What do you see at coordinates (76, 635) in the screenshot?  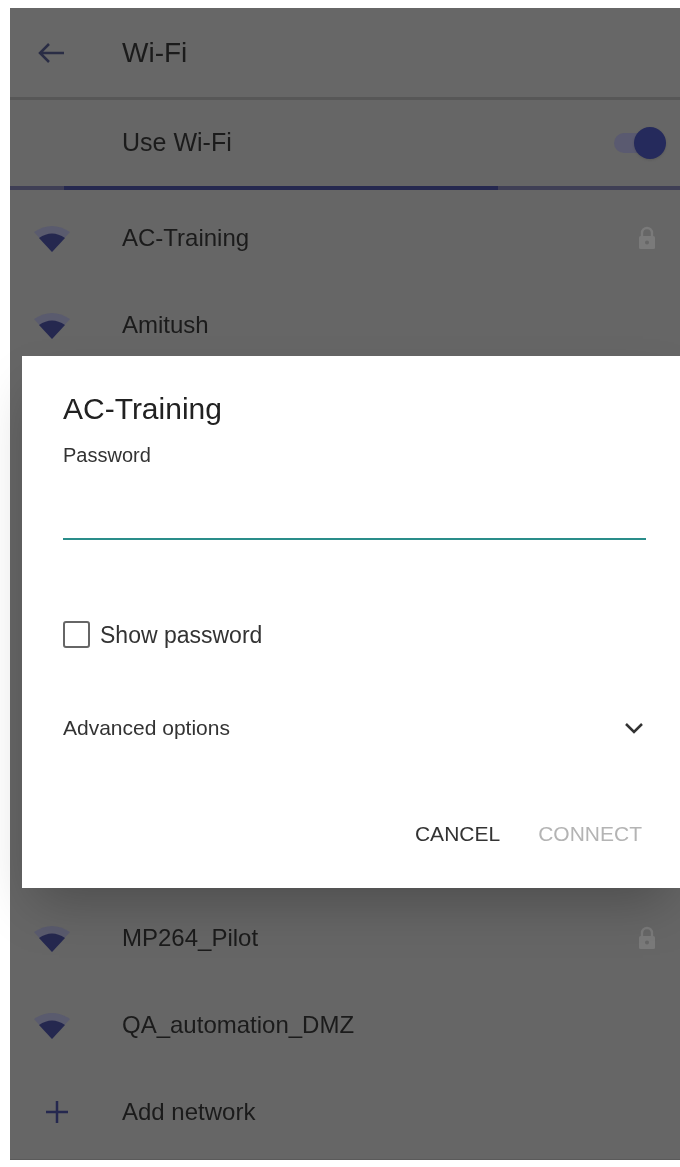 I see `show-password-checkbox` at bounding box center [76, 635].